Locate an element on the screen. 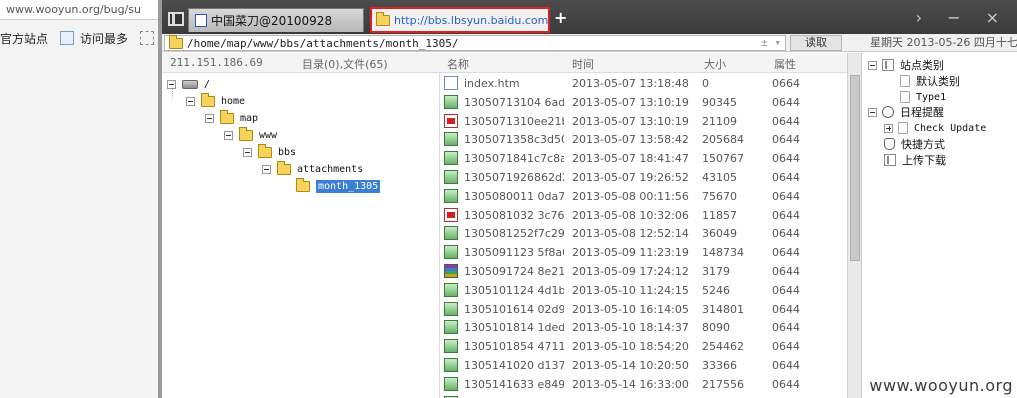  drive-icon is located at coordinates (190, 84).